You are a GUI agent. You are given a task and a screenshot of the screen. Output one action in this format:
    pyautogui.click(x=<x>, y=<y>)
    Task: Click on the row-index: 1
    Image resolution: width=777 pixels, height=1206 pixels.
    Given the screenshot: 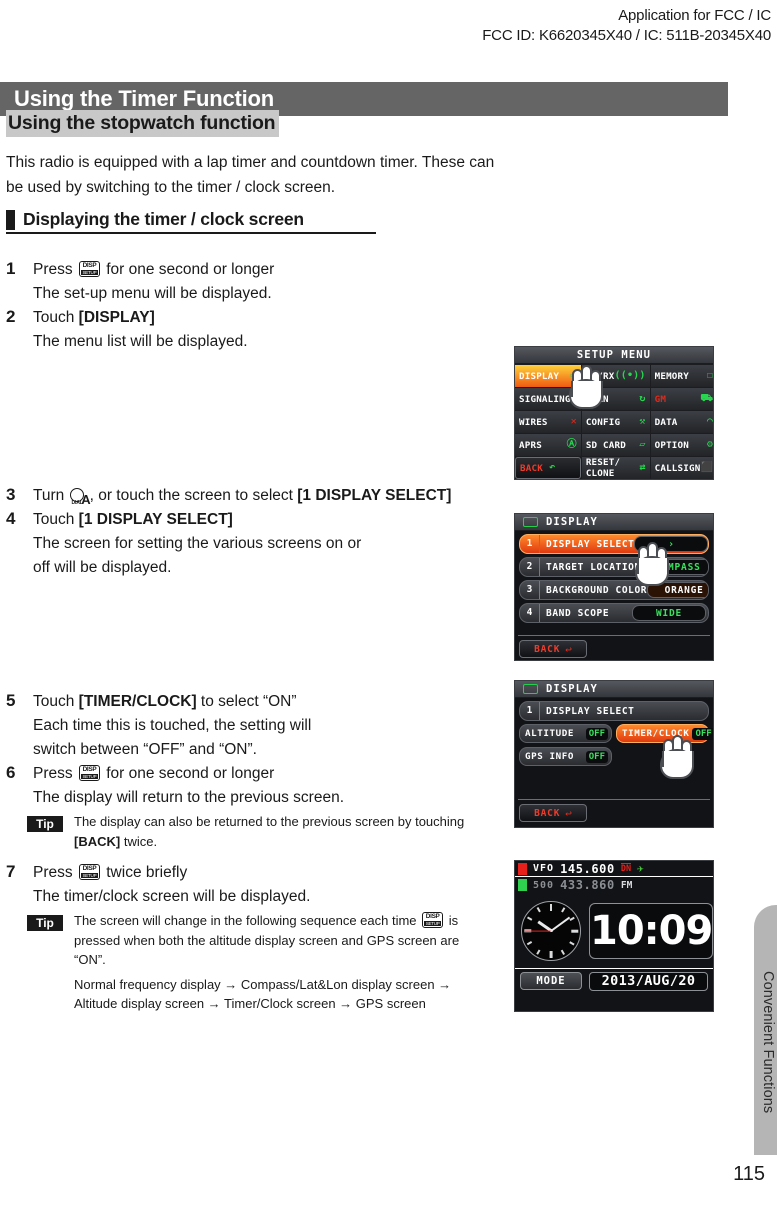 What is the action you would take?
    pyautogui.click(x=530, y=711)
    